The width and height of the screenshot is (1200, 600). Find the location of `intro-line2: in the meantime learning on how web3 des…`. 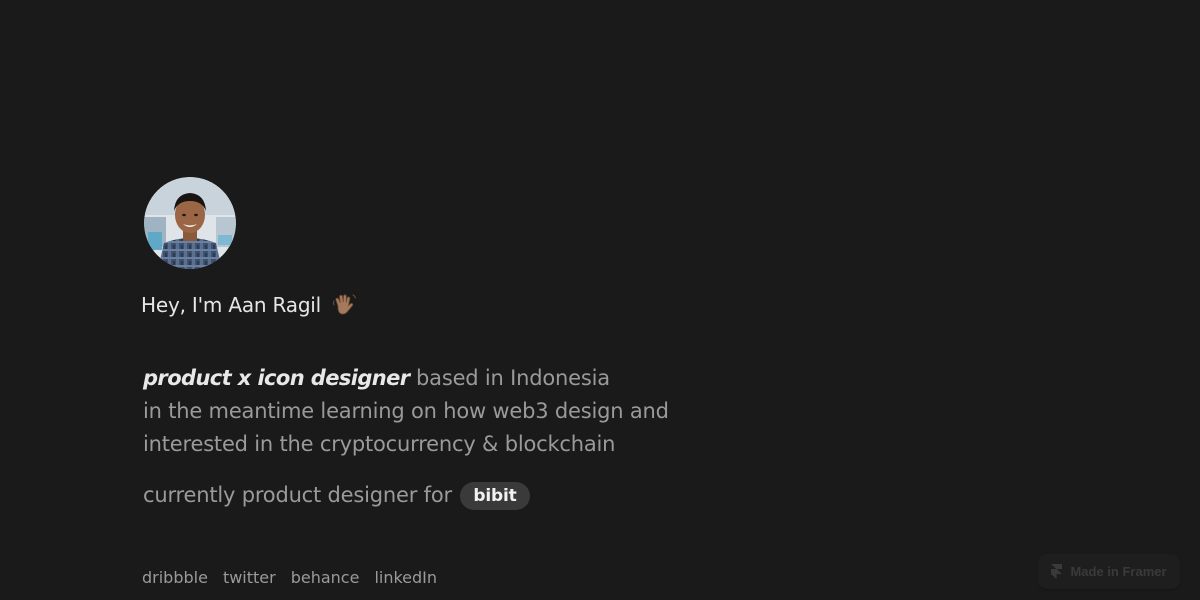

intro-line2: in the meantime learning on how web3 des… is located at coordinates (406, 411).